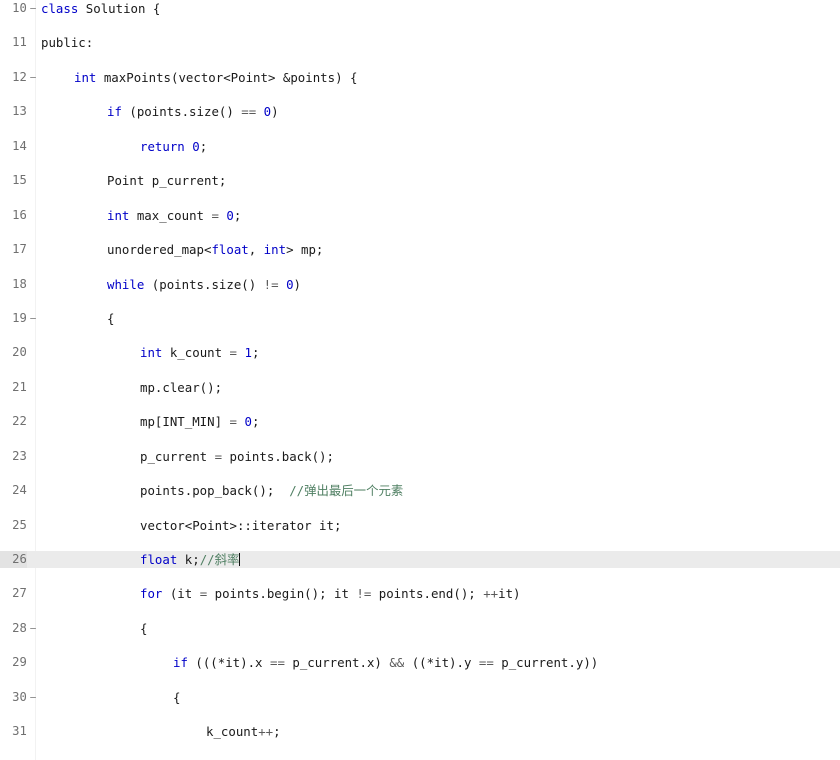 The image size is (840, 760). What do you see at coordinates (420, 284) in the screenshot?
I see `code-line: 18 while (points.size() != 0)` at bounding box center [420, 284].